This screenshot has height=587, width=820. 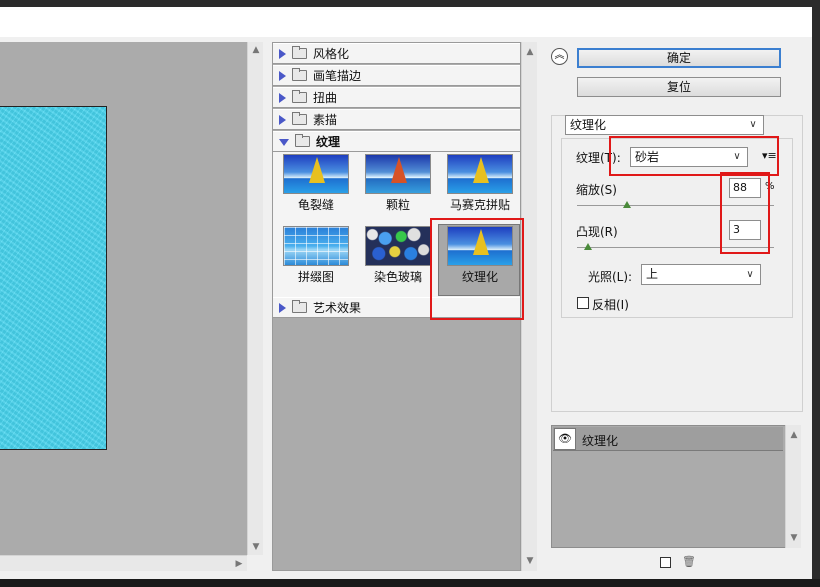 I want to click on preview-horizontal-scrollbar: ▶, so click(x=123, y=563).